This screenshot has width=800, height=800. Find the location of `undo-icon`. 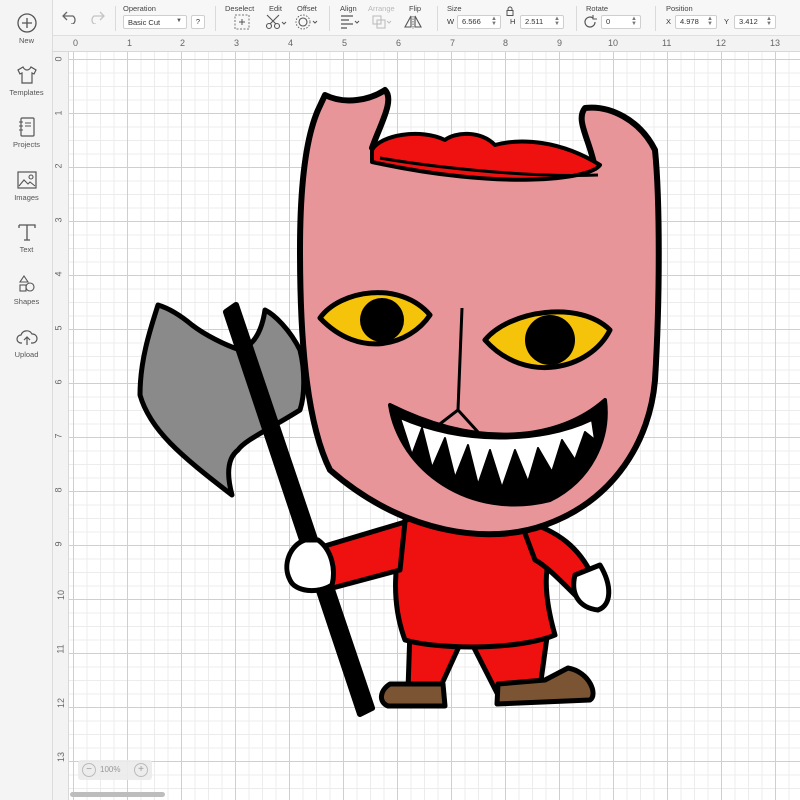

undo-icon is located at coordinates (71, 17).